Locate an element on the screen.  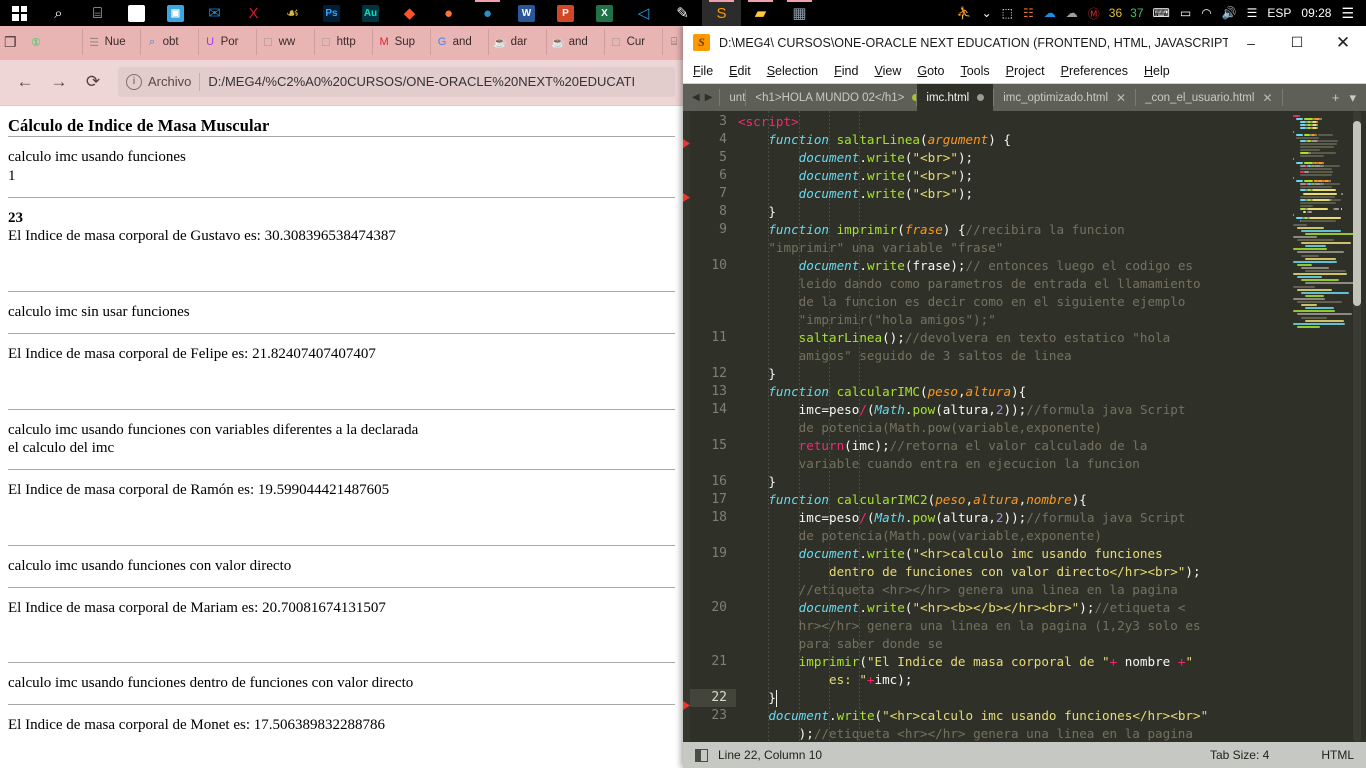
new-tab-button: + is located at coordinates (1336, 97).